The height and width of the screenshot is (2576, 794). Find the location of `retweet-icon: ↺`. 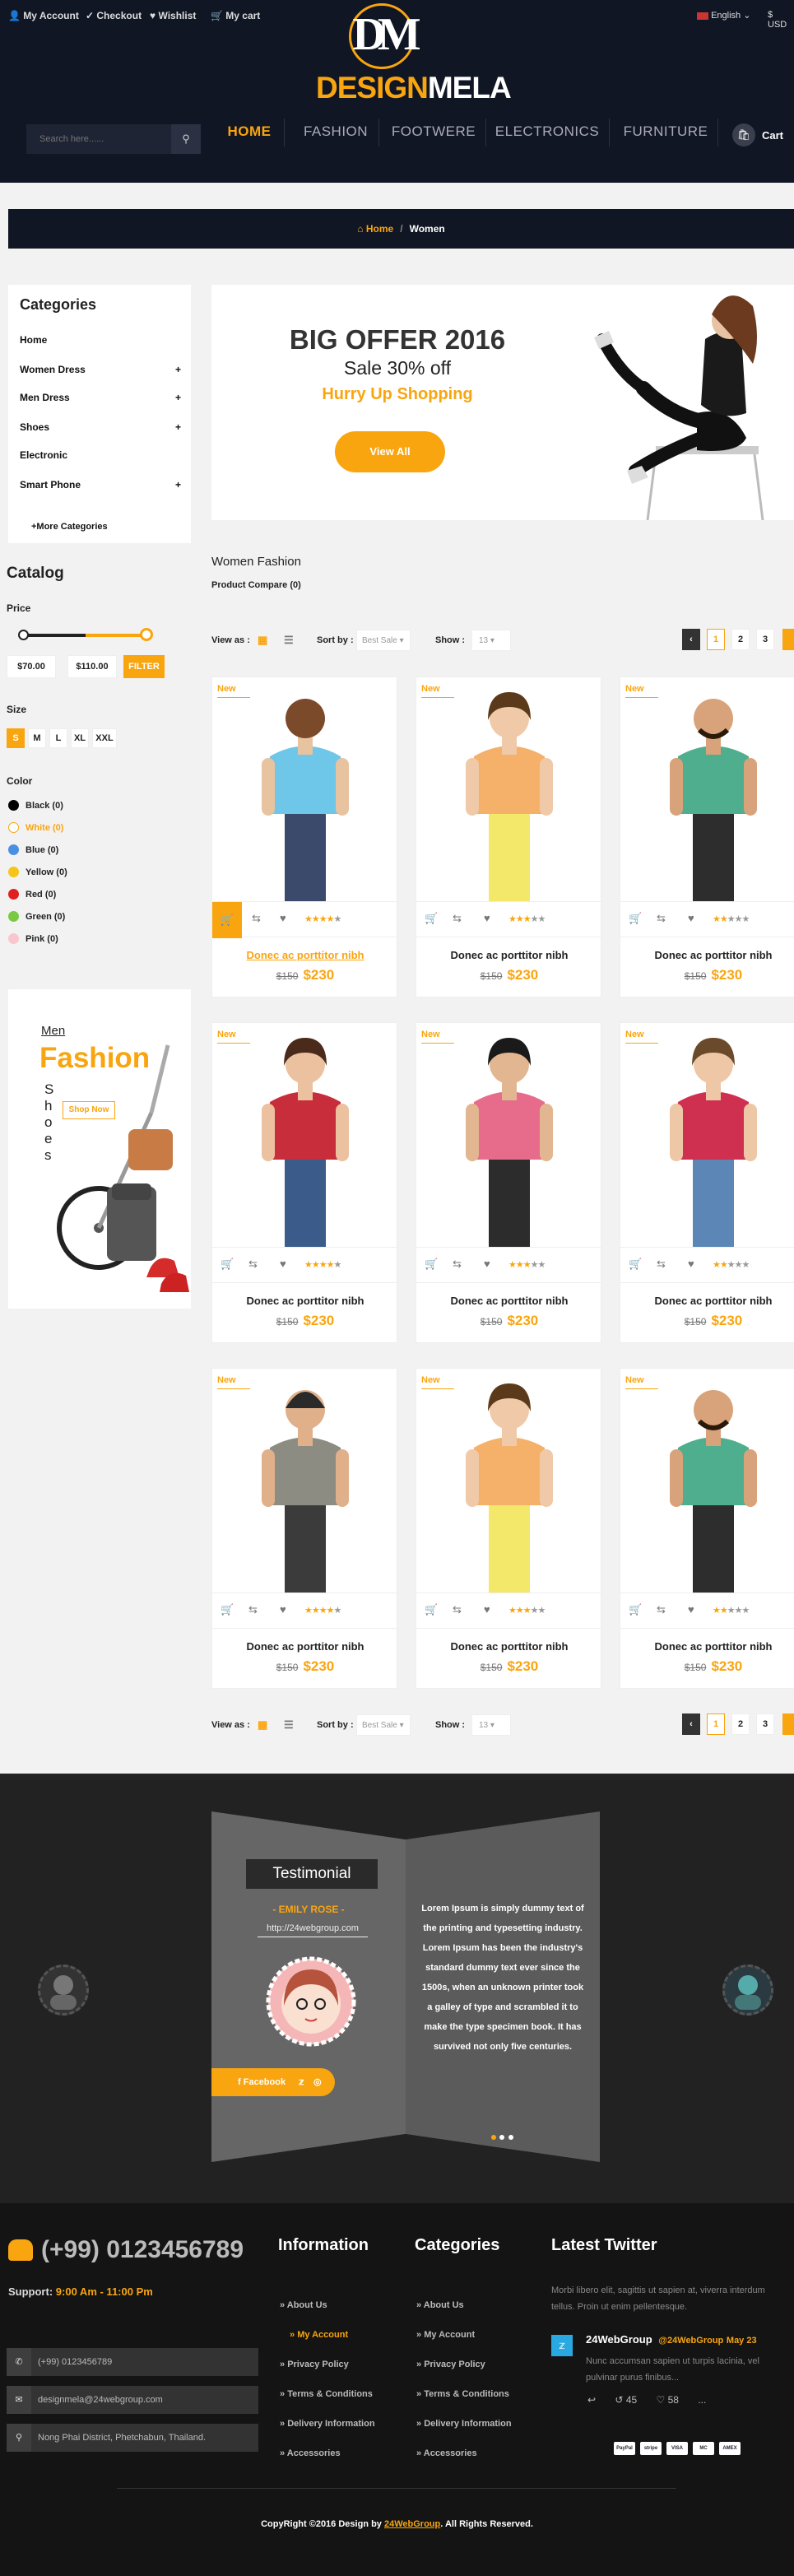

retweet-icon: ↺ is located at coordinates (619, 2400).